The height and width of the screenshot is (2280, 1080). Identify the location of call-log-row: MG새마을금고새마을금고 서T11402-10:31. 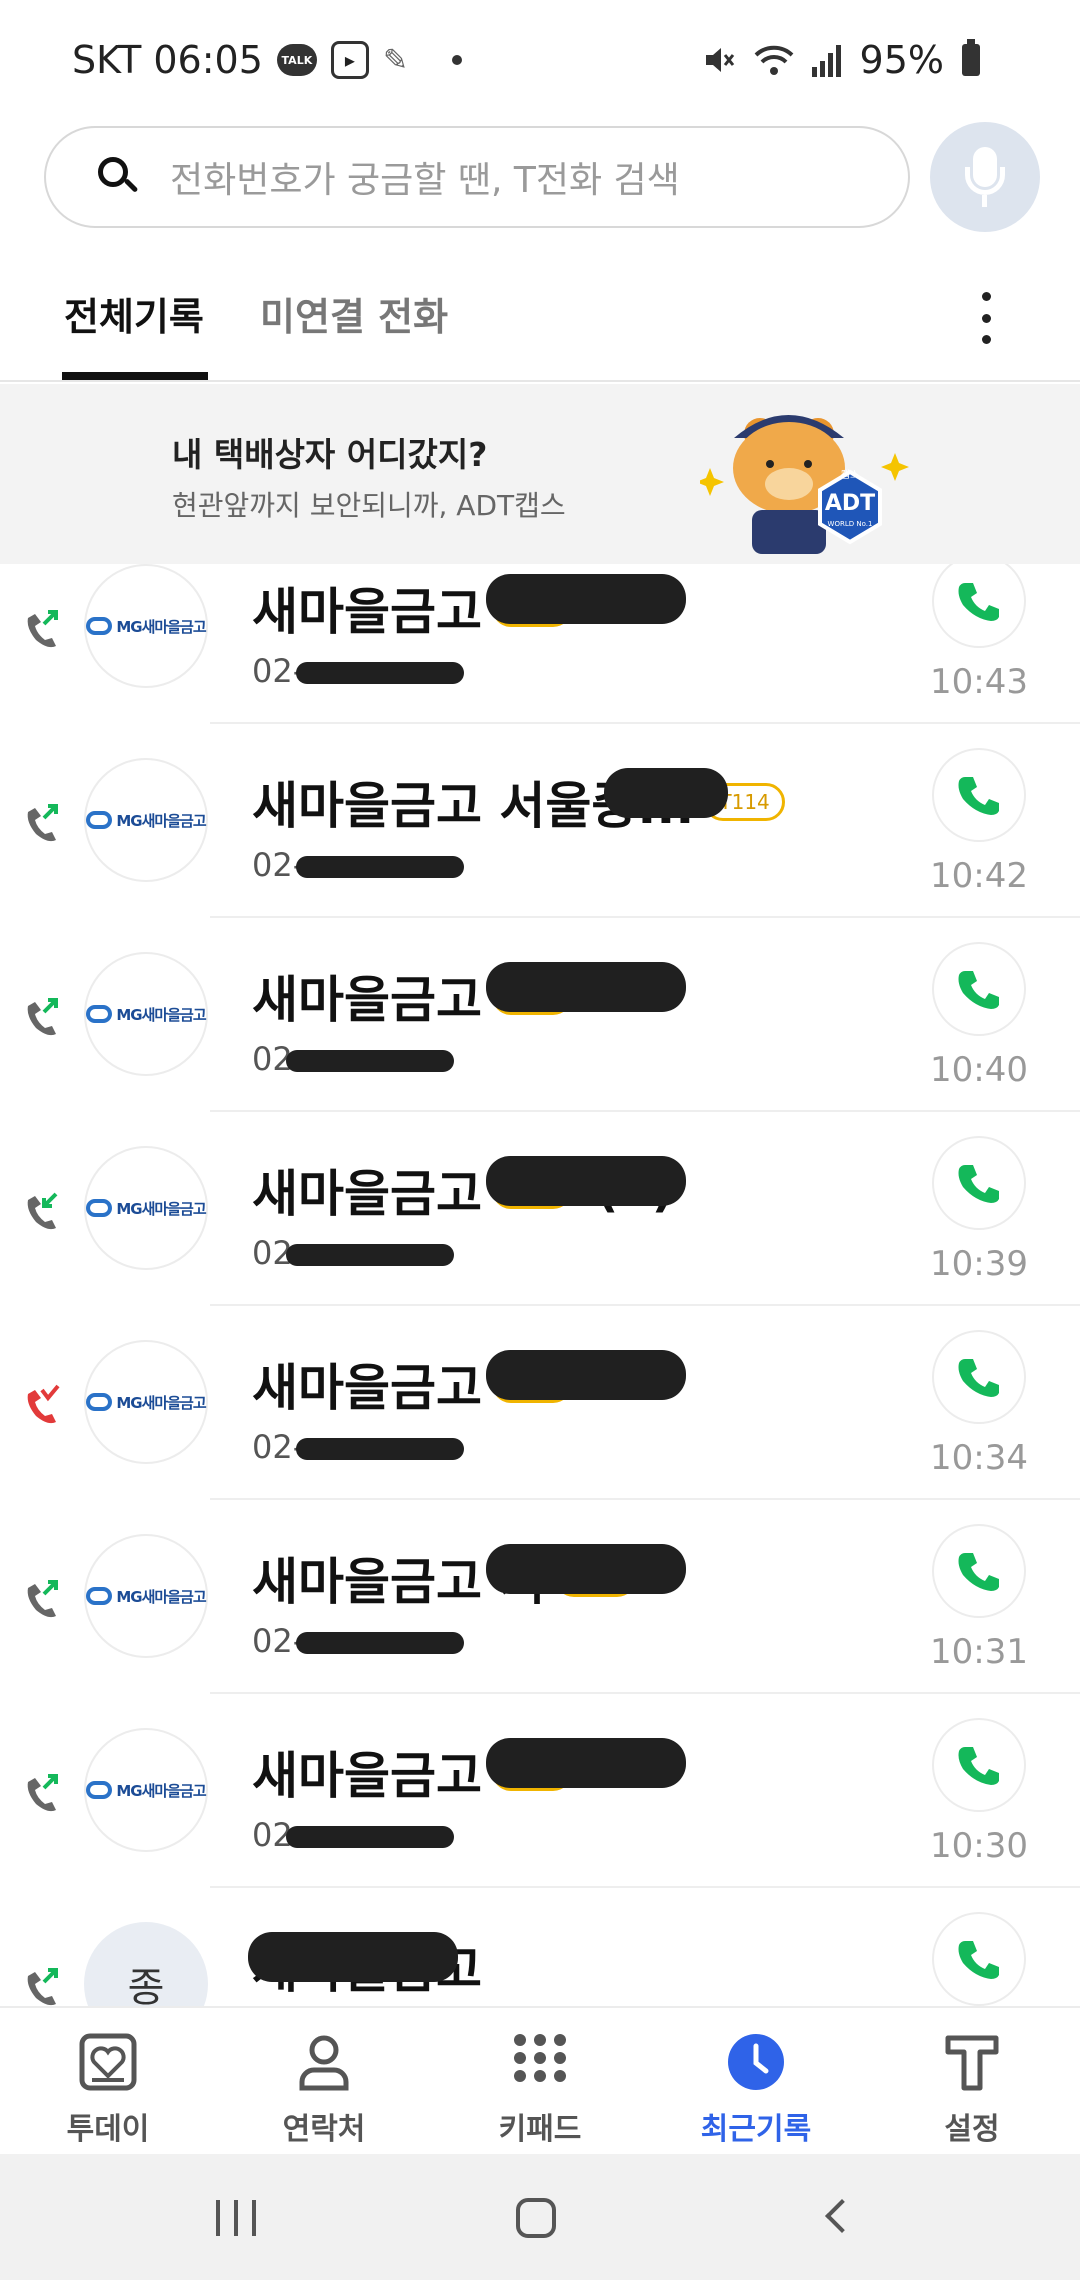
(540, 1597).